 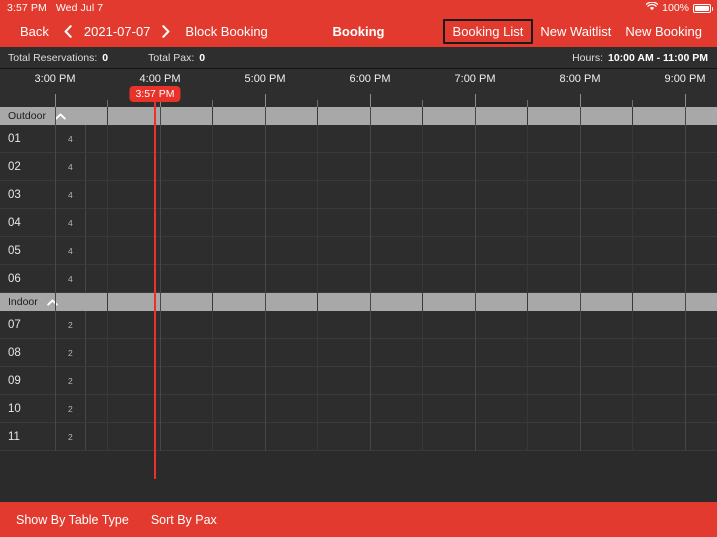 What do you see at coordinates (358, 223) in the screenshot?
I see `table-row: 04 4` at bounding box center [358, 223].